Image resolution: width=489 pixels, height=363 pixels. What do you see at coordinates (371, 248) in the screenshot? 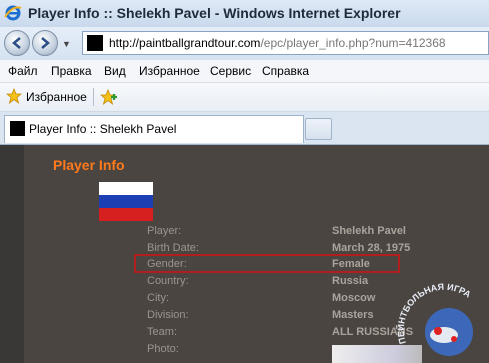
I see `birth-date-value: March 28, 1975` at bounding box center [371, 248].